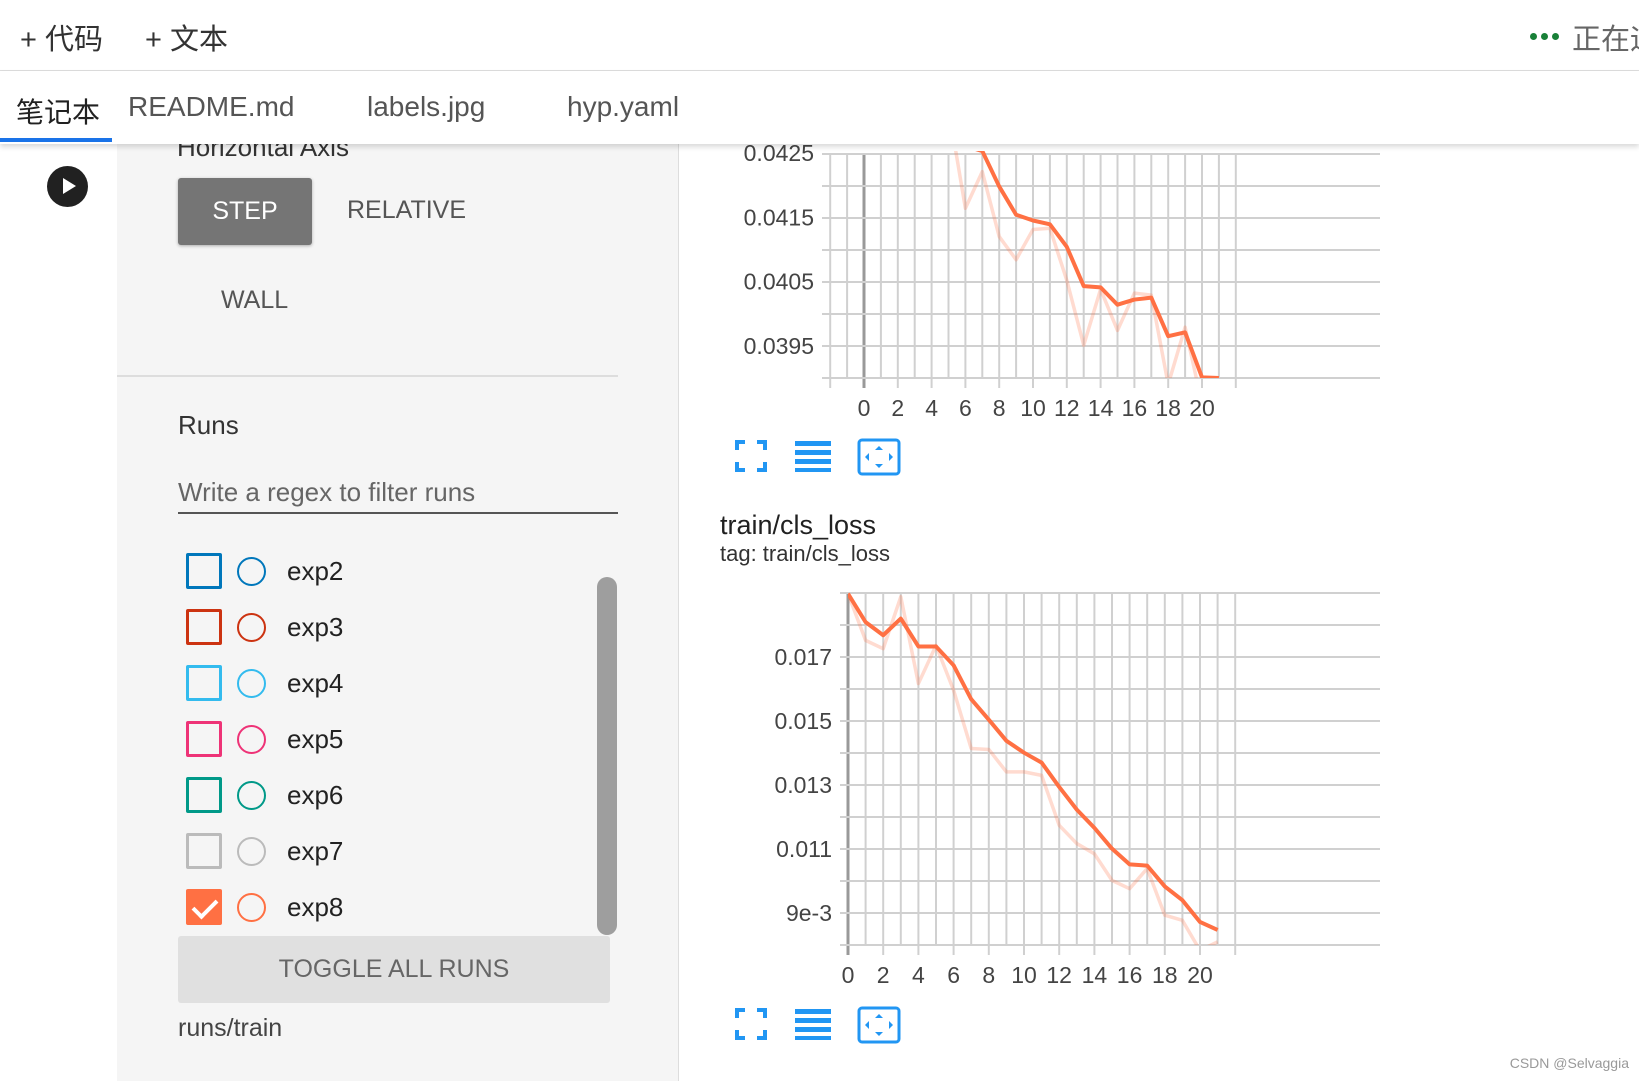 This screenshot has width=1639, height=1081. I want to click on smoothed-loss-line, so click(1033, 762).